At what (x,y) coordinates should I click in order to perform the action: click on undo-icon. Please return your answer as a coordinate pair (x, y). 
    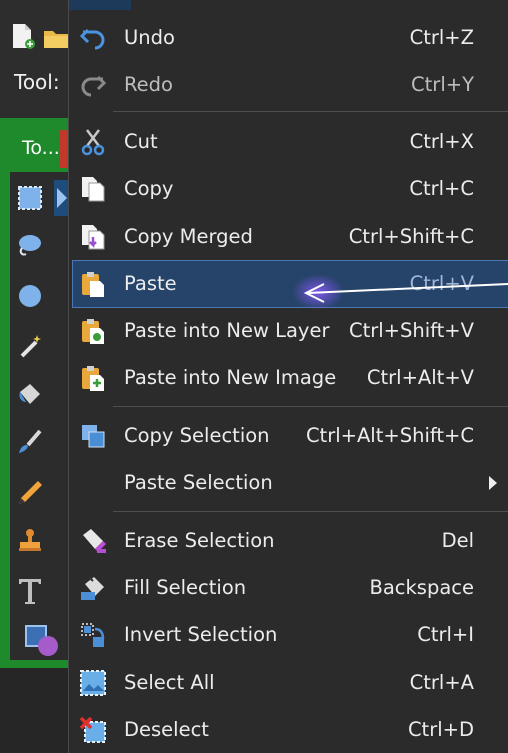
    Looking at the image, I should click on (92, 39).